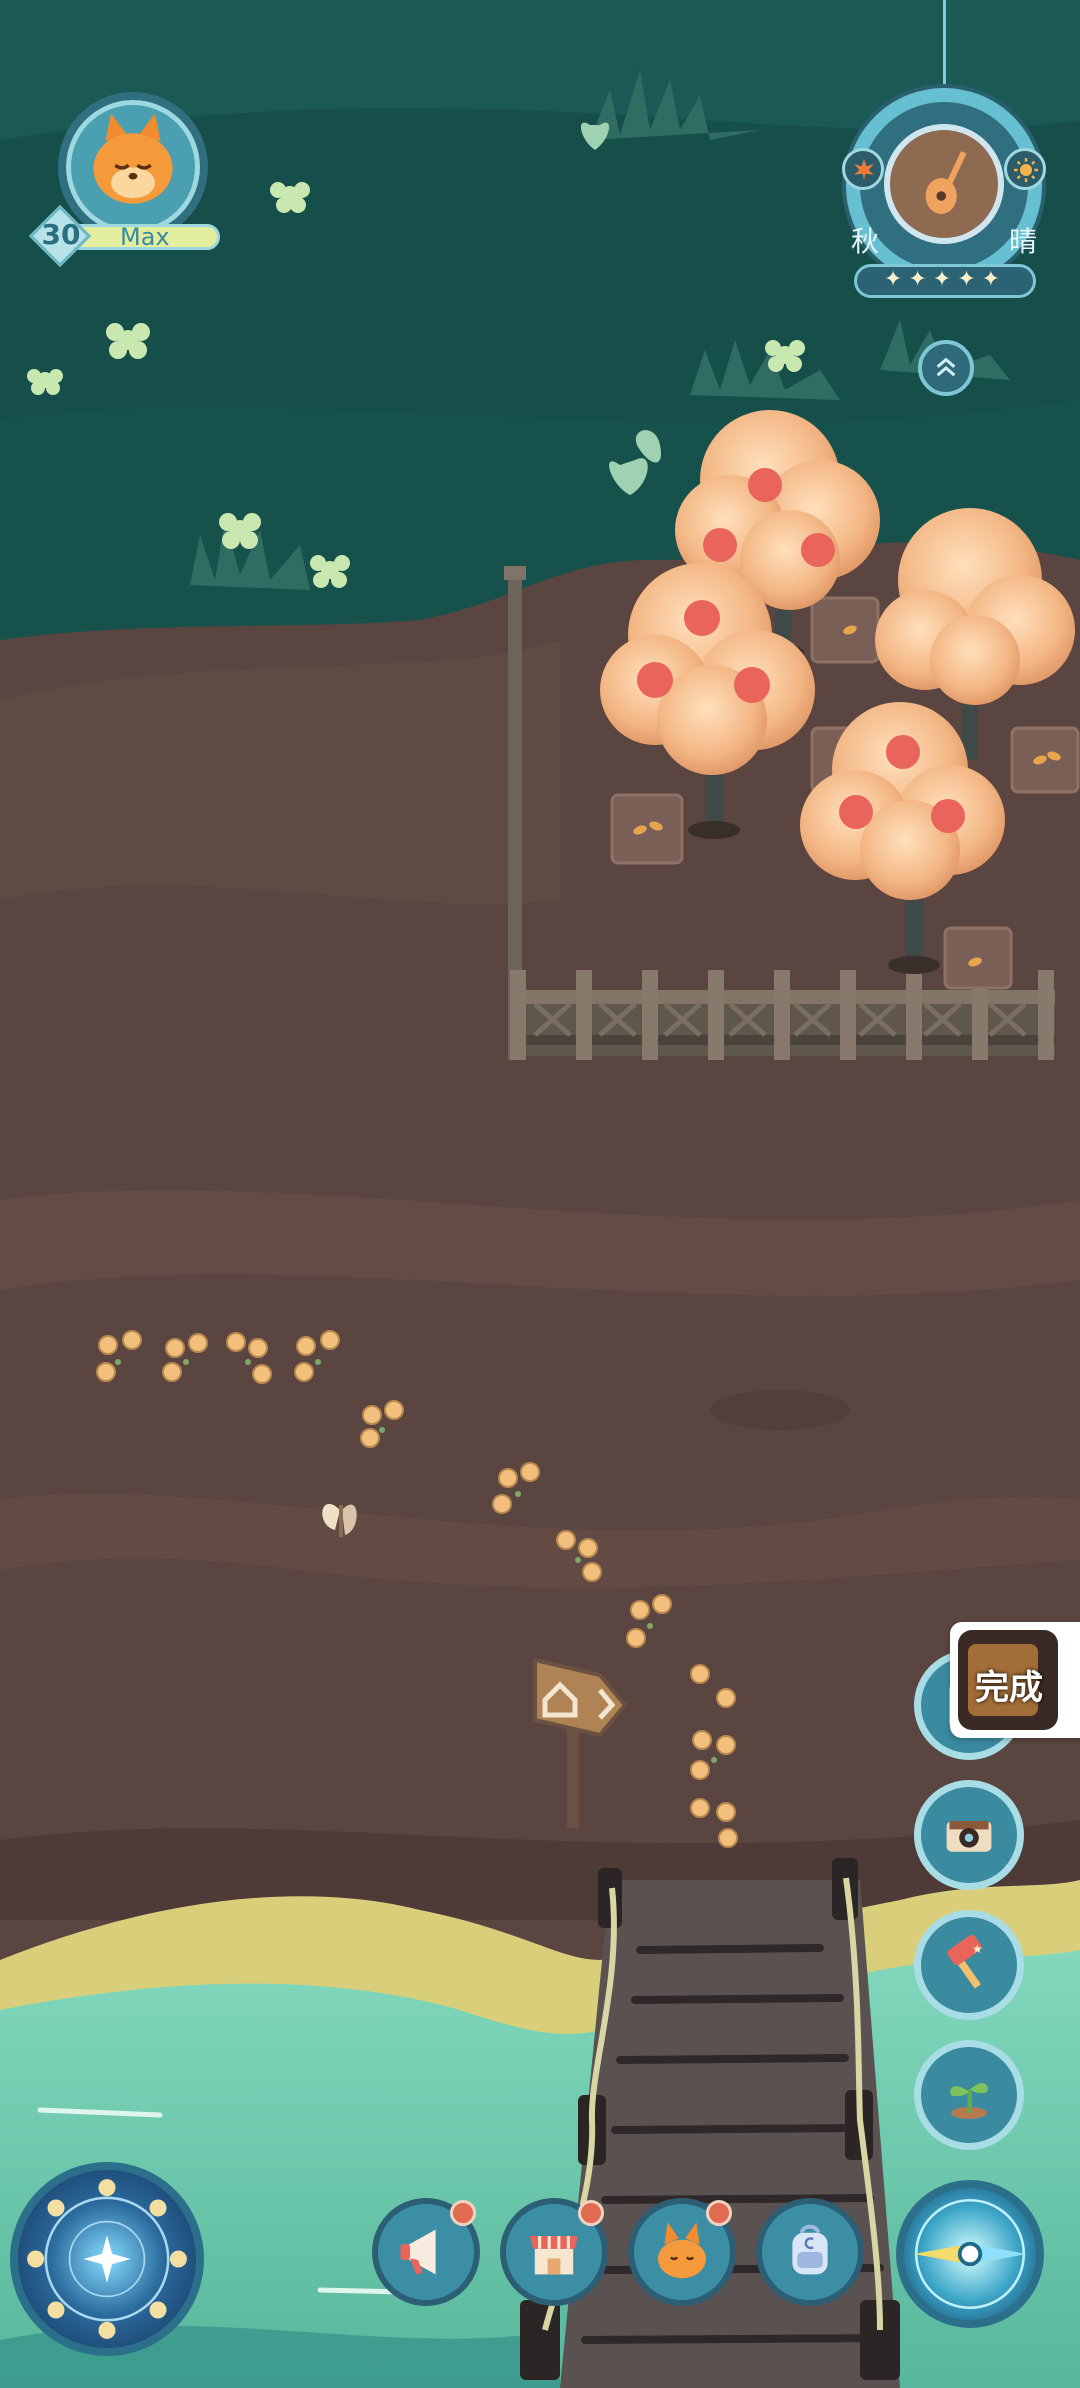  I want to click on moon-phase-dial, so click(107, 2259).